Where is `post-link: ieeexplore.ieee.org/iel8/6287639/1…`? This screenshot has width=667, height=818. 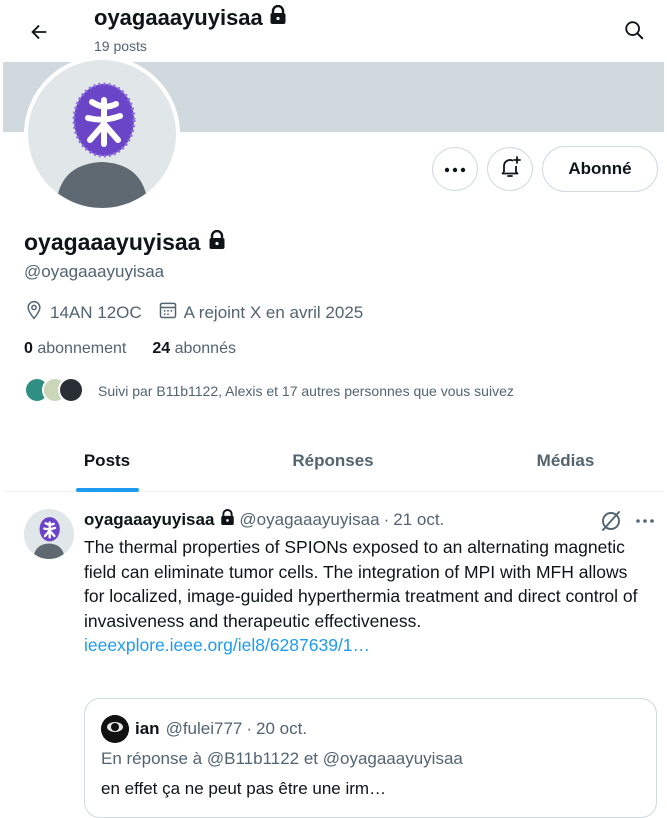 post-link: ieeexplore.ieee.org/iel8/6287639/1… is located at coordinates (364, 645).